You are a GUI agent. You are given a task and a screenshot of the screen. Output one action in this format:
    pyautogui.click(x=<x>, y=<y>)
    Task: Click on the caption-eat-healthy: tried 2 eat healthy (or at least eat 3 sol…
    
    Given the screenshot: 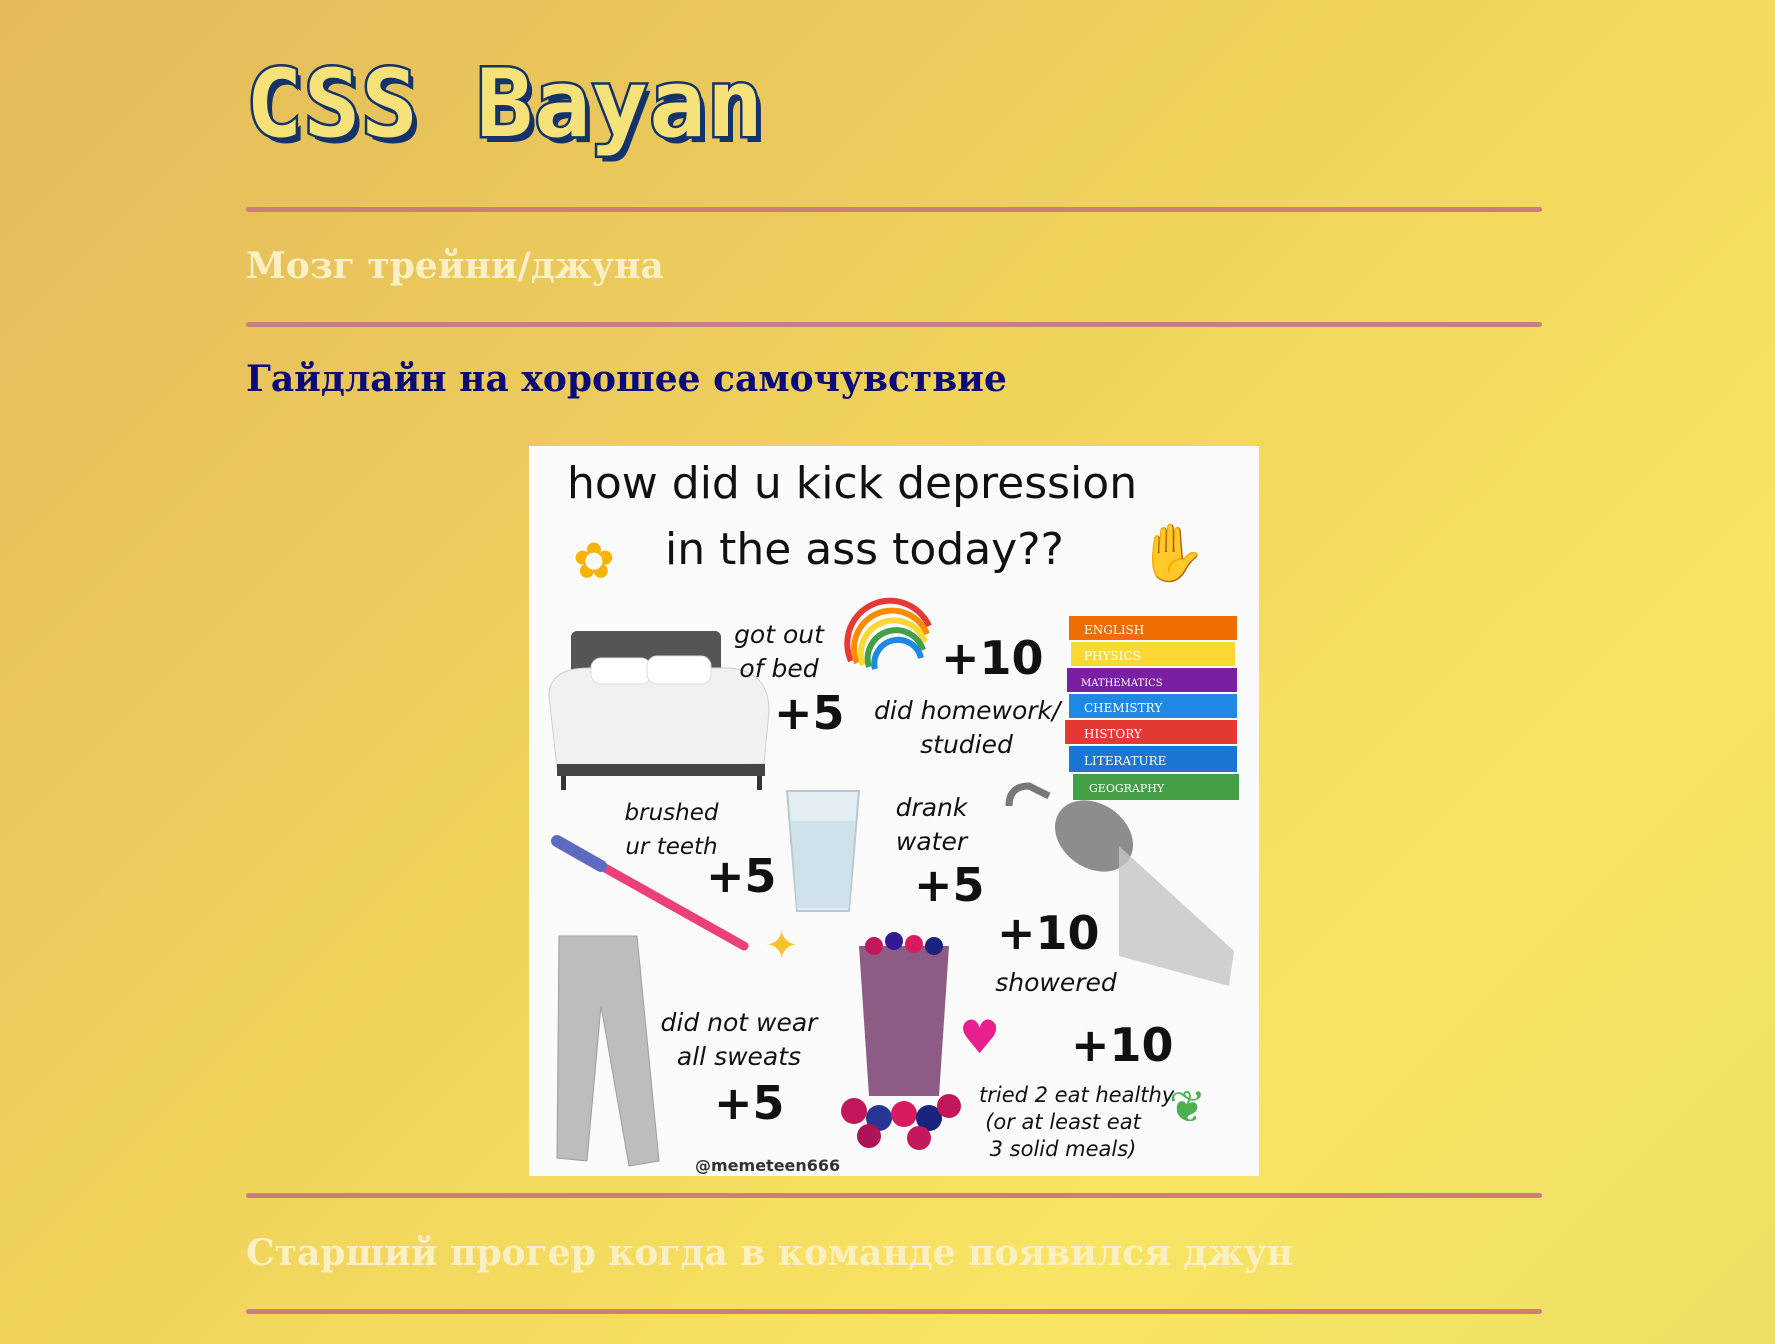 What is the action you would take?
    pyautogui.click(x=1077, y=1122)
    